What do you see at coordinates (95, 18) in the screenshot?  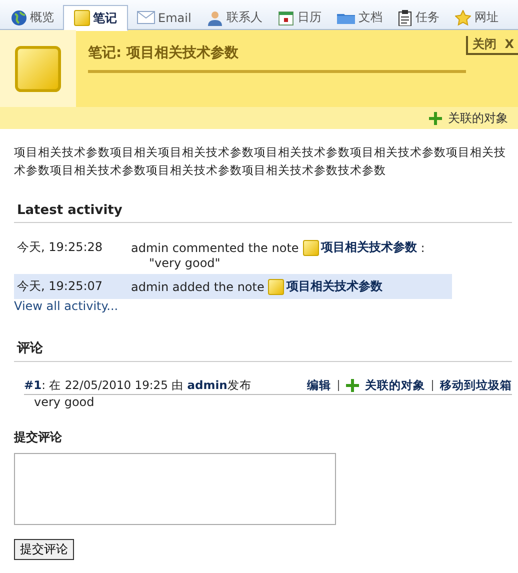 I see `tab: 笔记` at bounding box center [95, 18].